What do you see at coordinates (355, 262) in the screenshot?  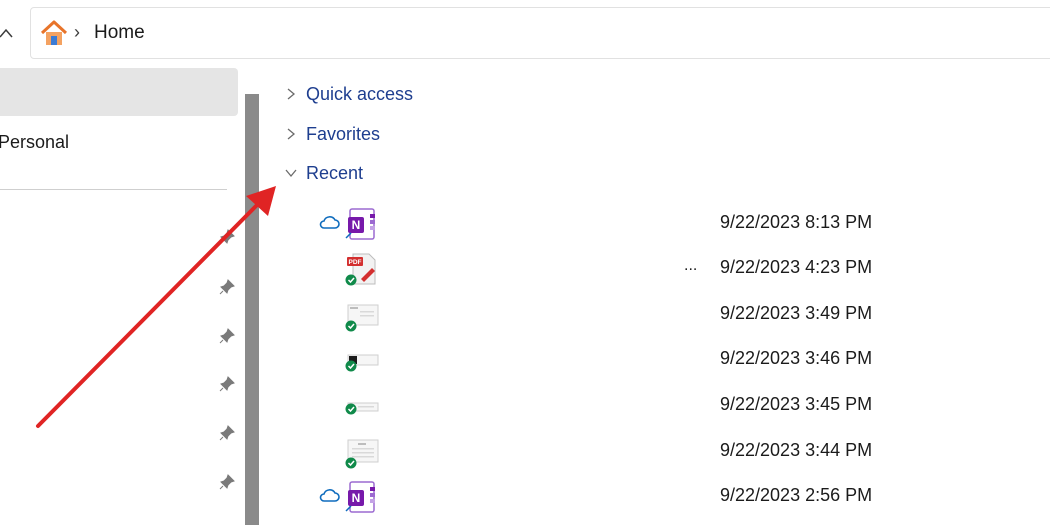 I see `svg-text: PDF` at bounding box center [355, 262].